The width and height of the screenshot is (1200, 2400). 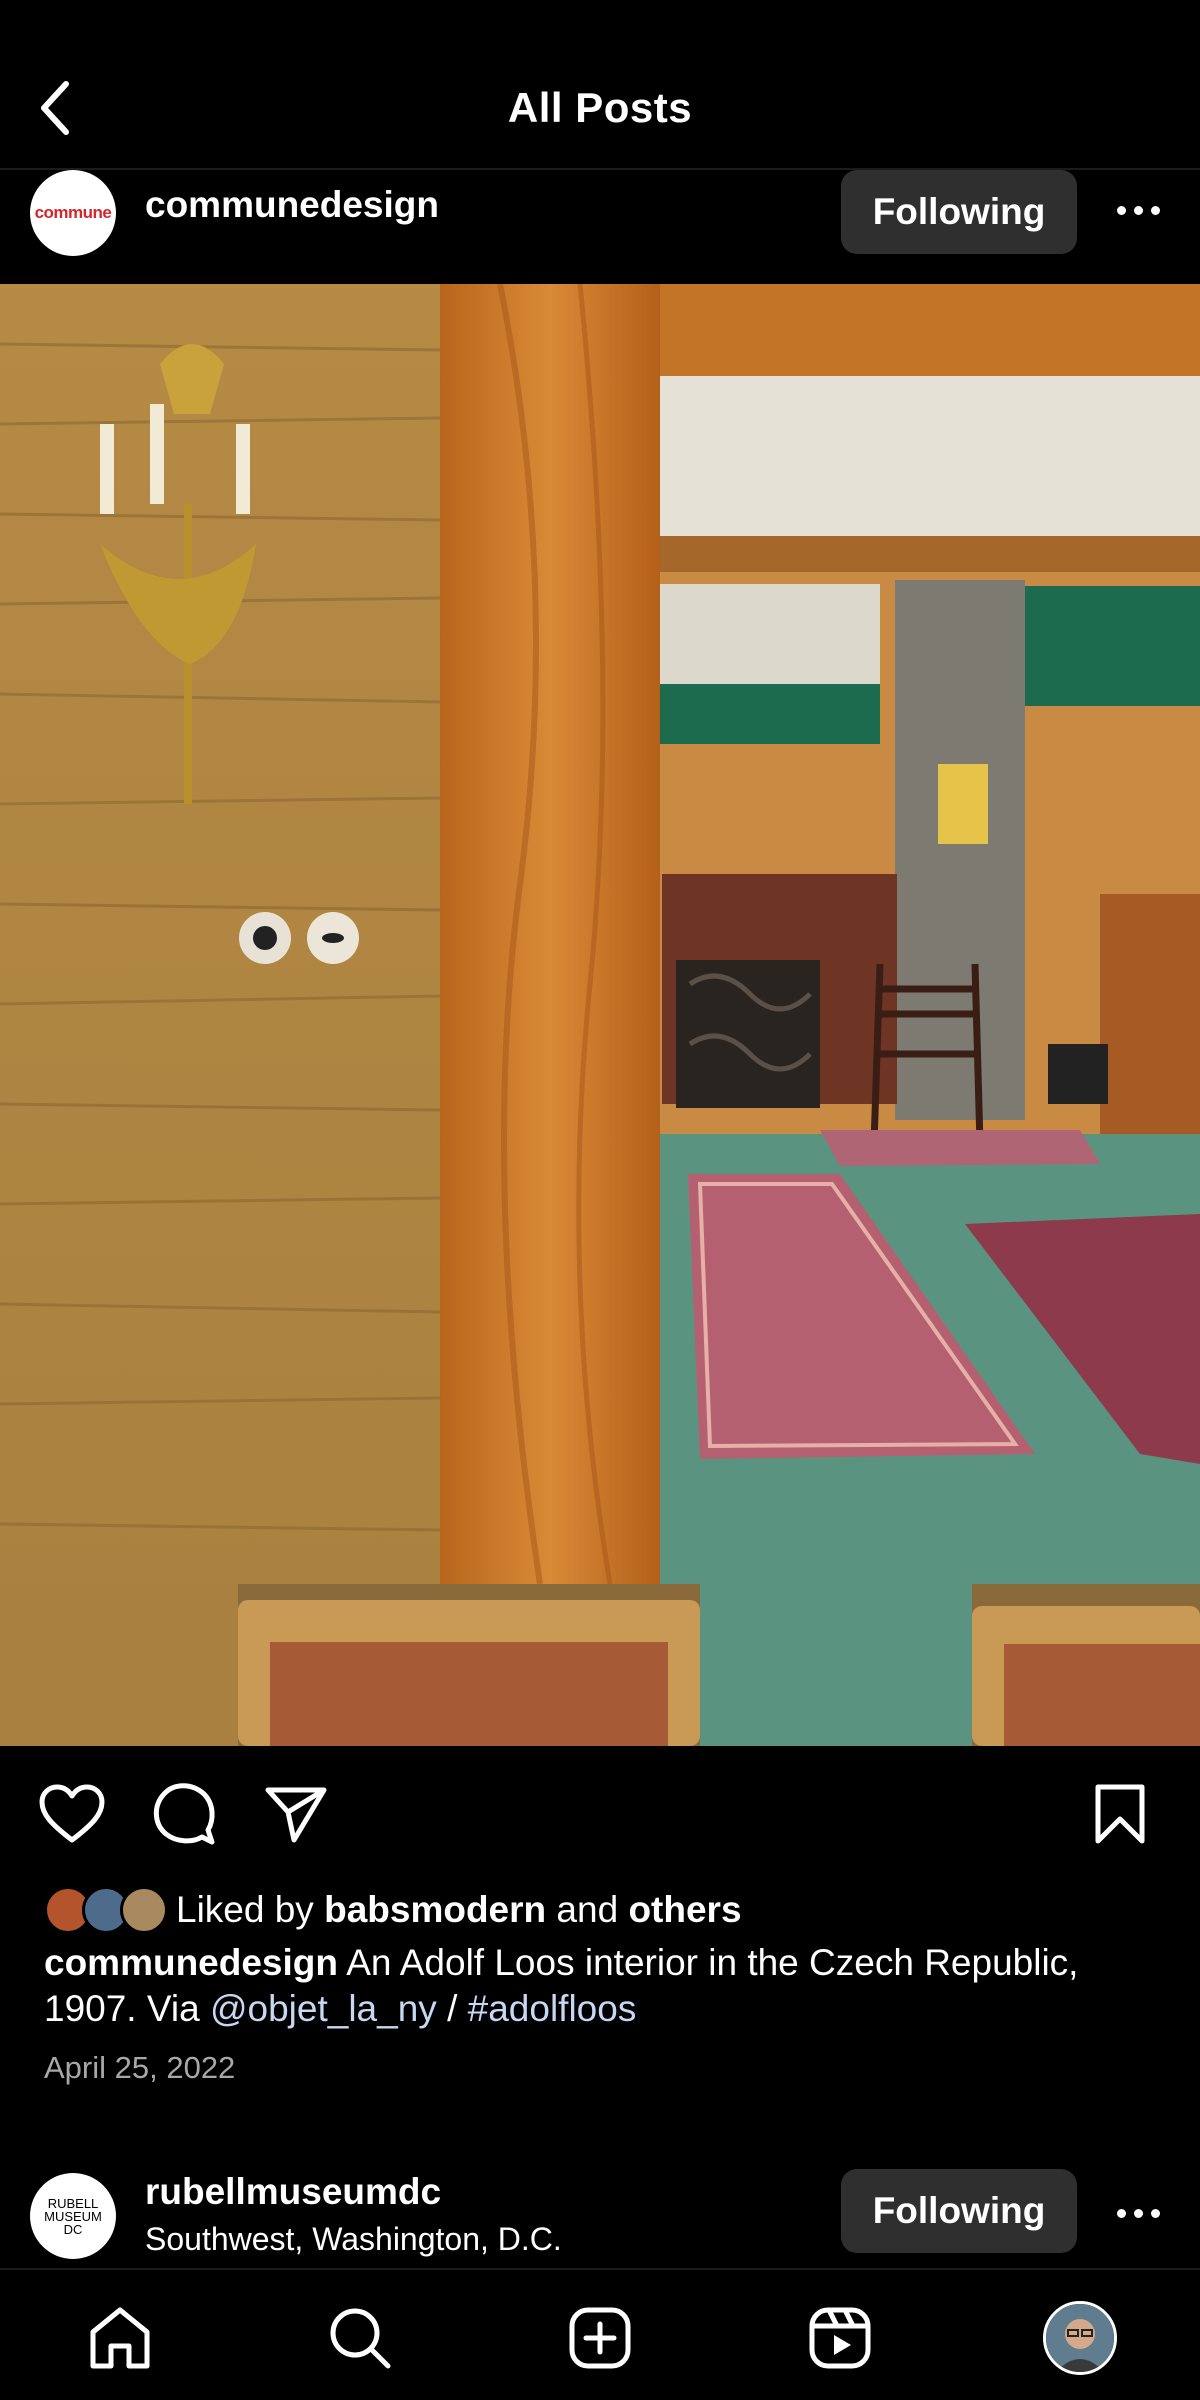 I want to click on caption-username: communedesign, so click(x=191, y=1962).